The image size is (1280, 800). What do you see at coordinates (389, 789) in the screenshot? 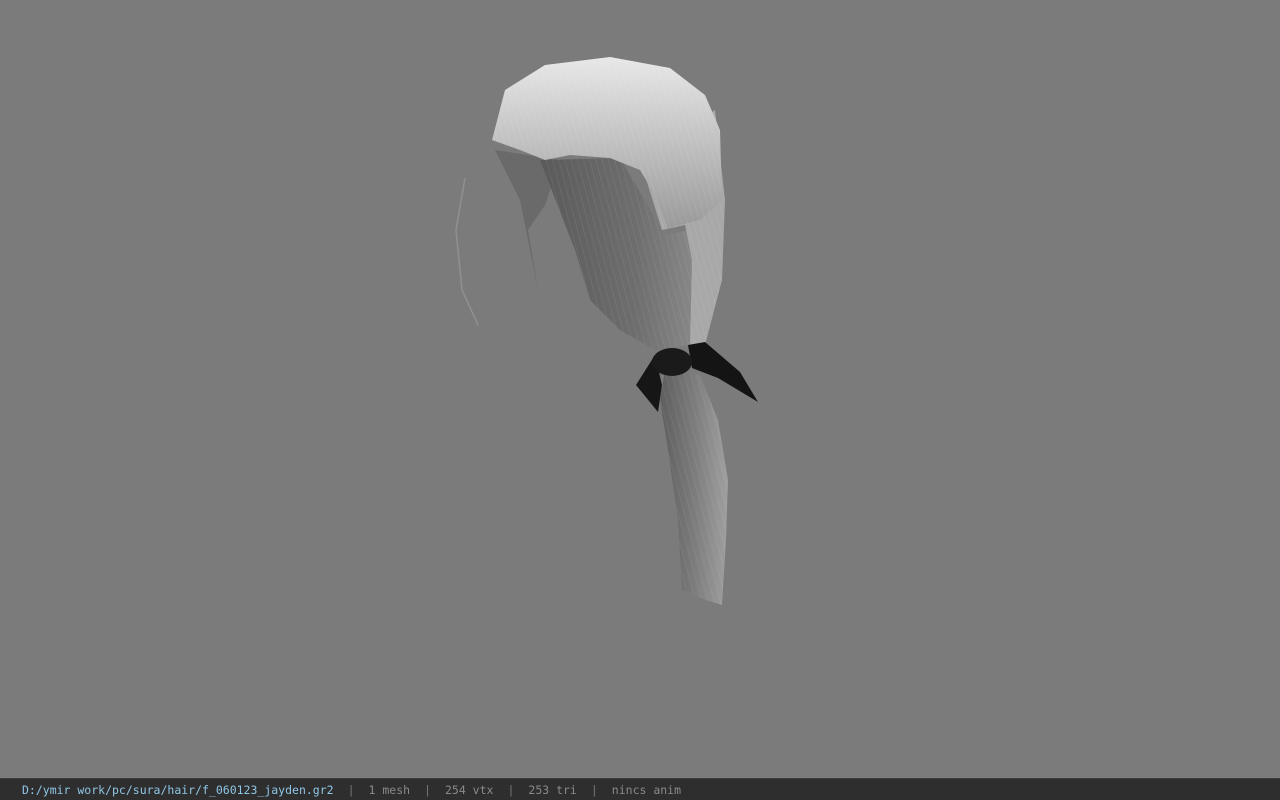
I see `mesh-count: 1 mesh` at bounding box center [389, 789].